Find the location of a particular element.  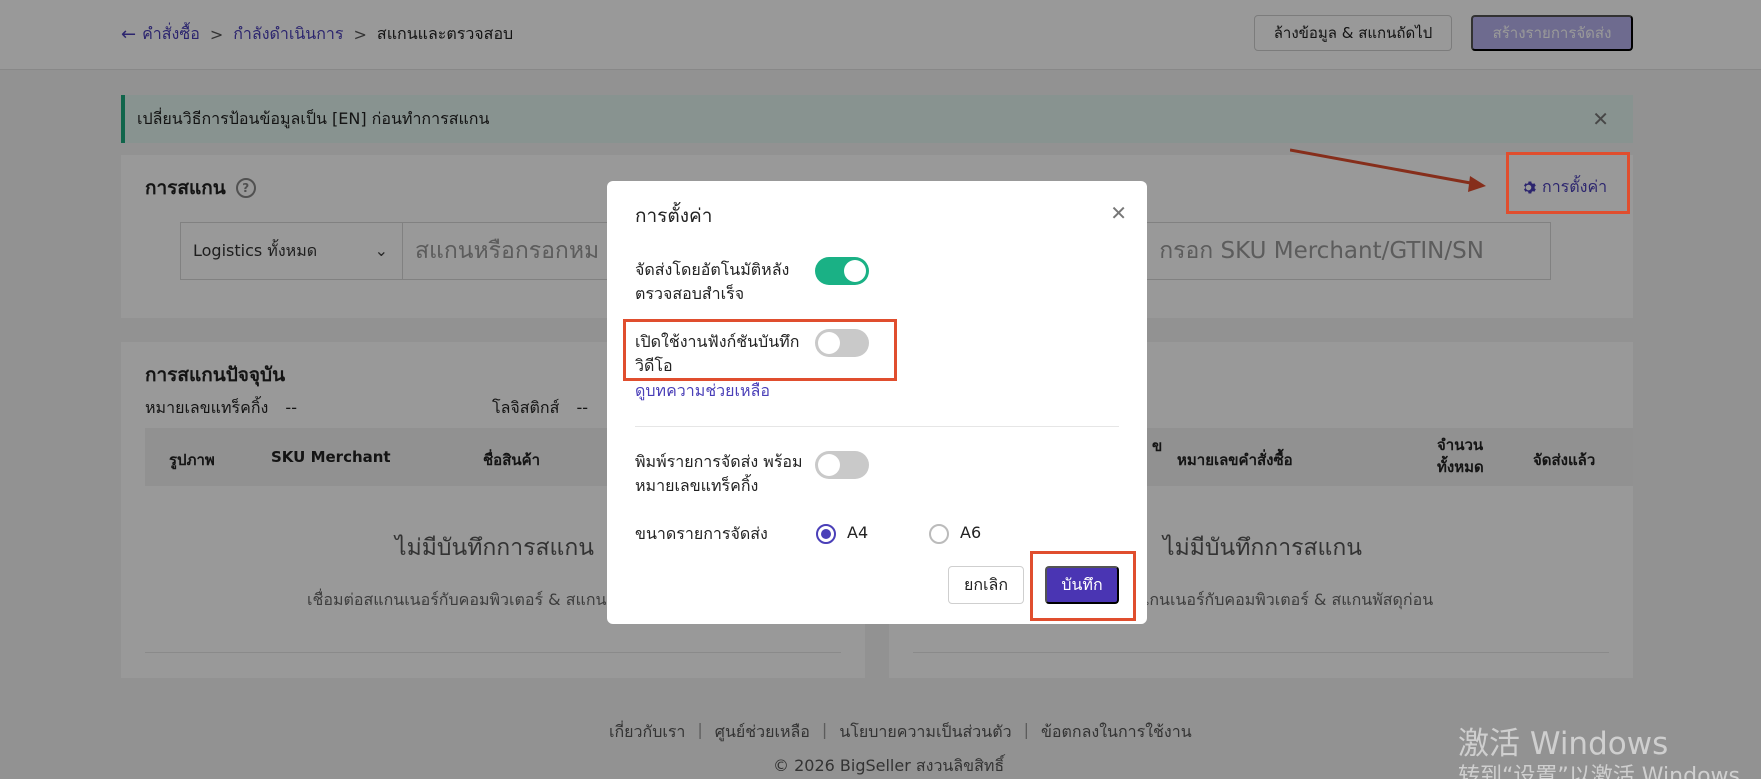

activation-watermark-sub: 转到“设置”以激活 Windows is located at coordinates (1599, 771).